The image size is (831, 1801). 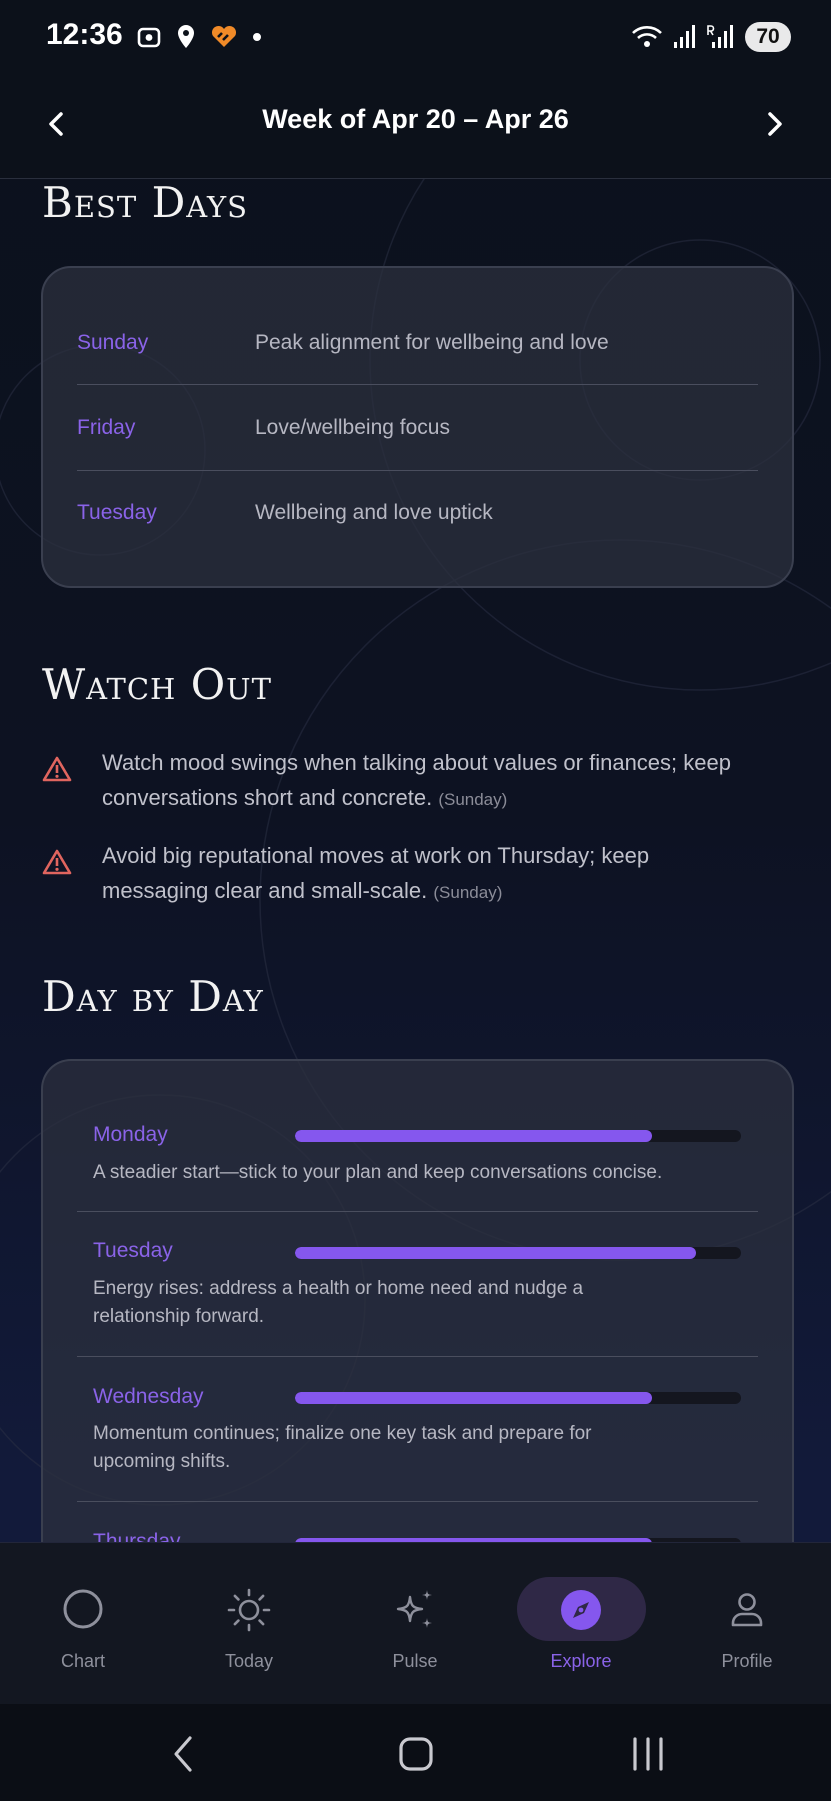 I want to click on day-desc-line: upcoming shifts., so click(x=162, y=1461).